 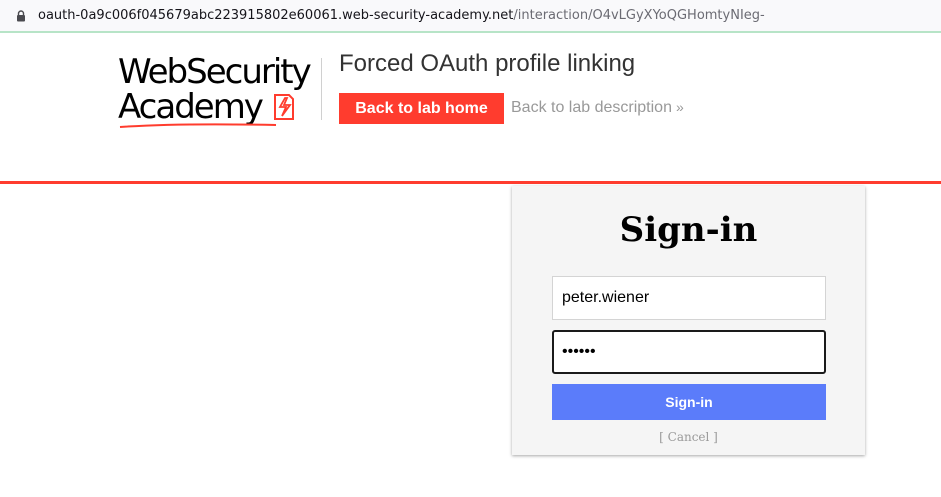 I want to click on back-to-lab-home-button: Back to lab home, so click(x=421, y=108).